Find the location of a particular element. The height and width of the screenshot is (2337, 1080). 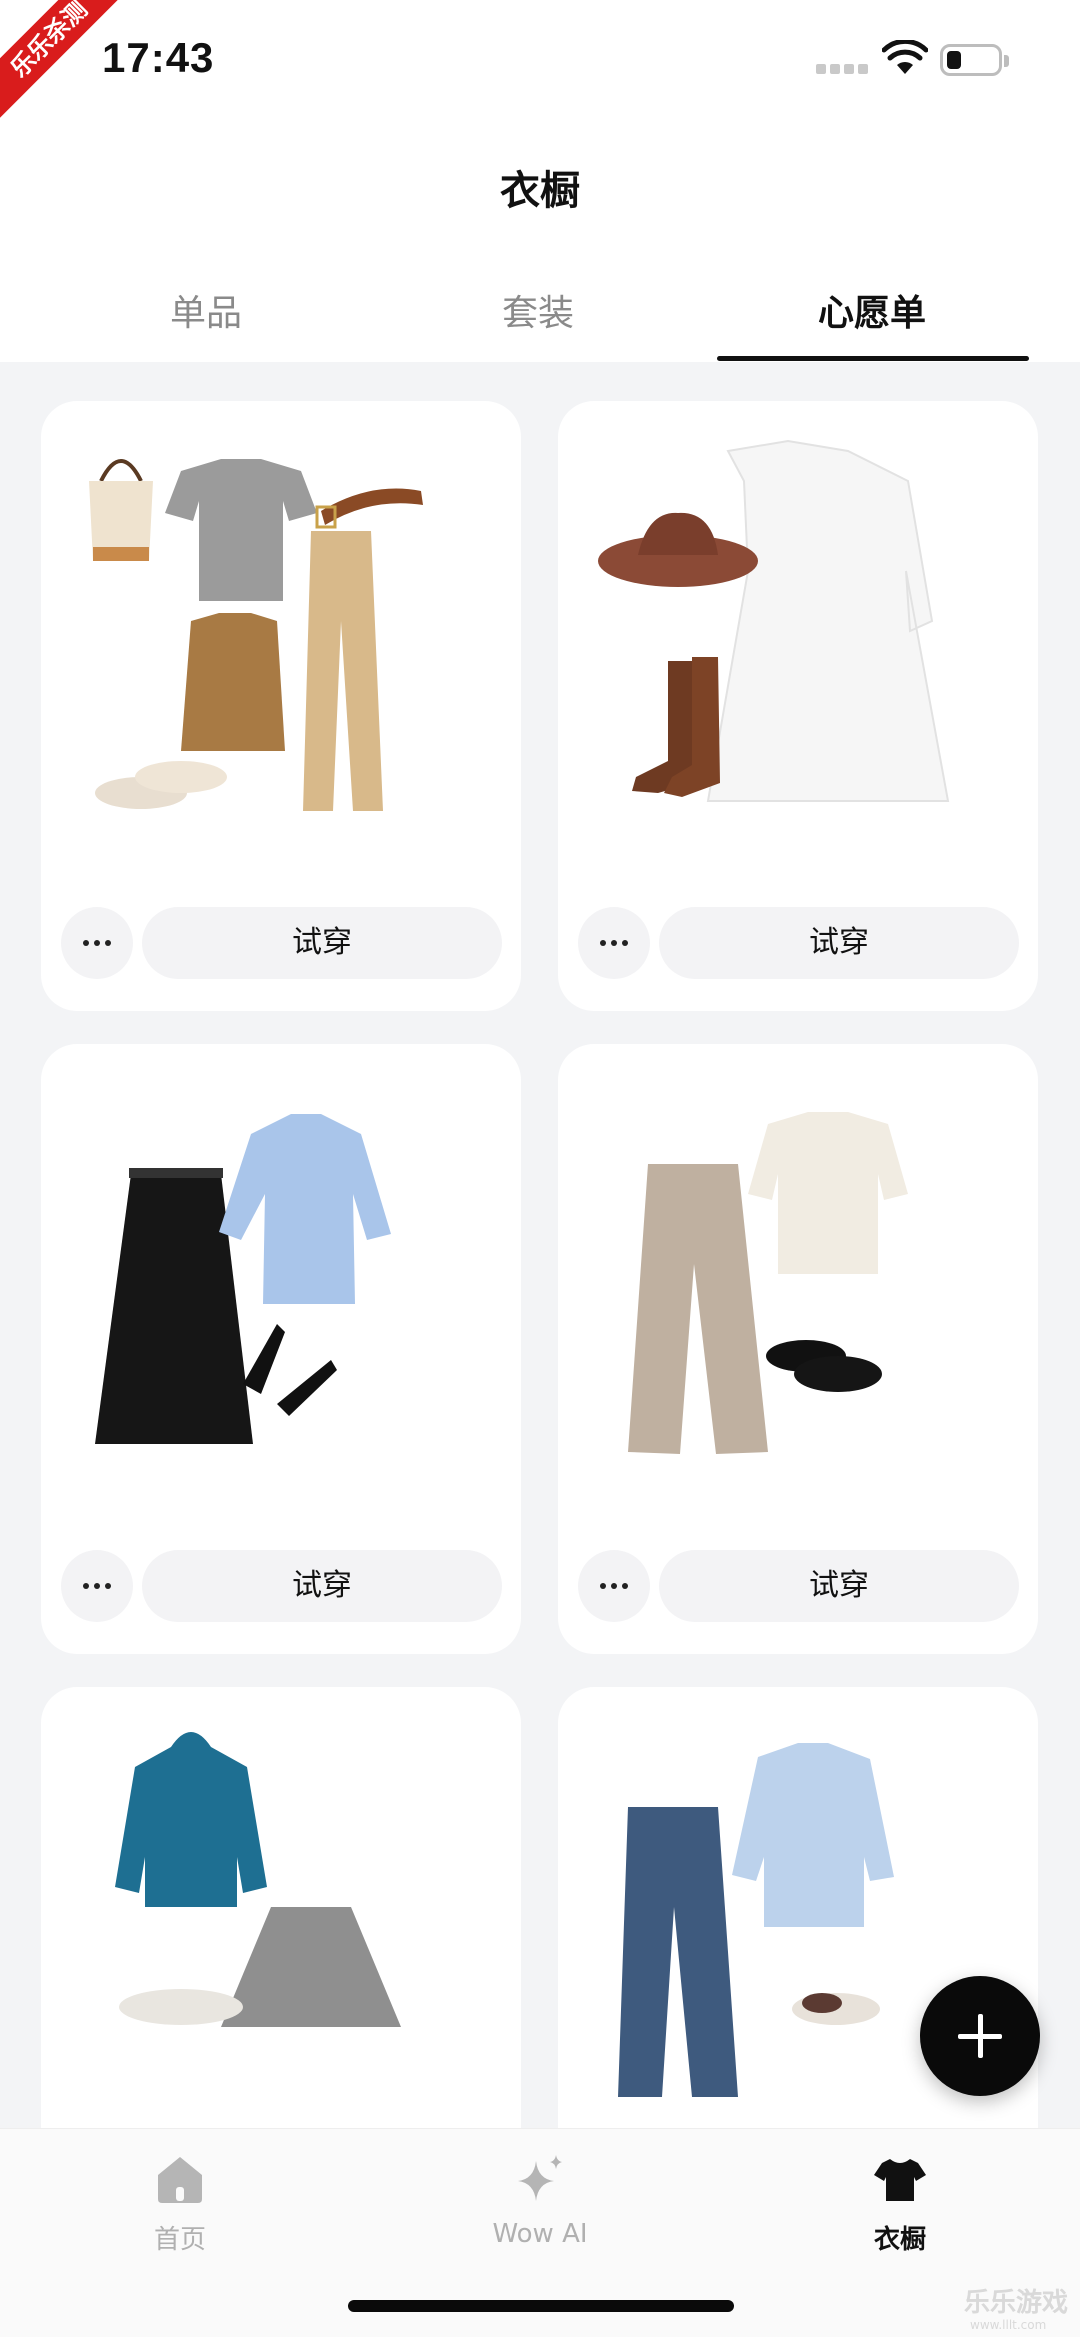

add-button is located at coordinates (980, 2036).